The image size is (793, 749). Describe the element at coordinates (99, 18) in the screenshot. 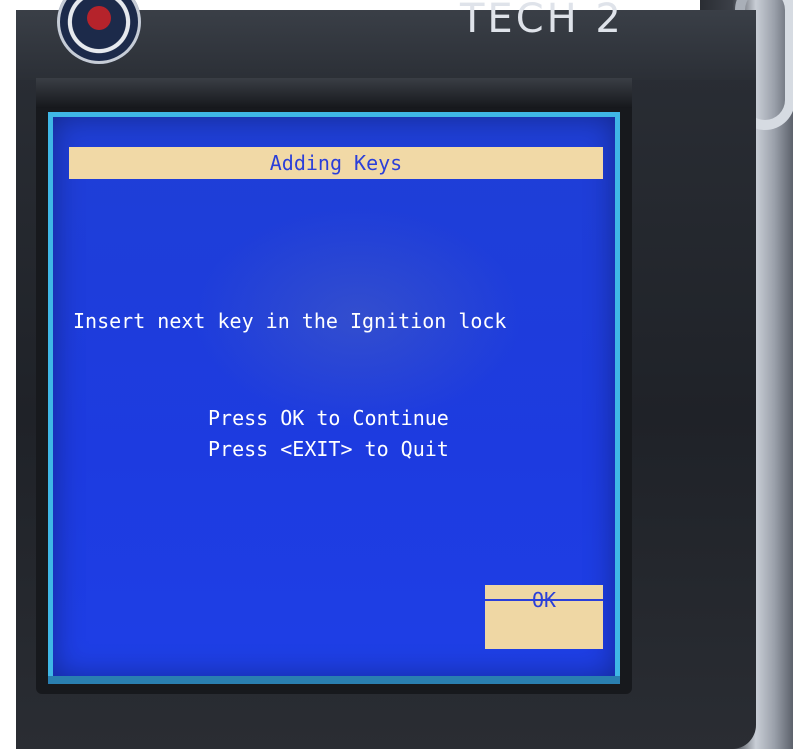

I see `logo-griffin-icon` at that location.